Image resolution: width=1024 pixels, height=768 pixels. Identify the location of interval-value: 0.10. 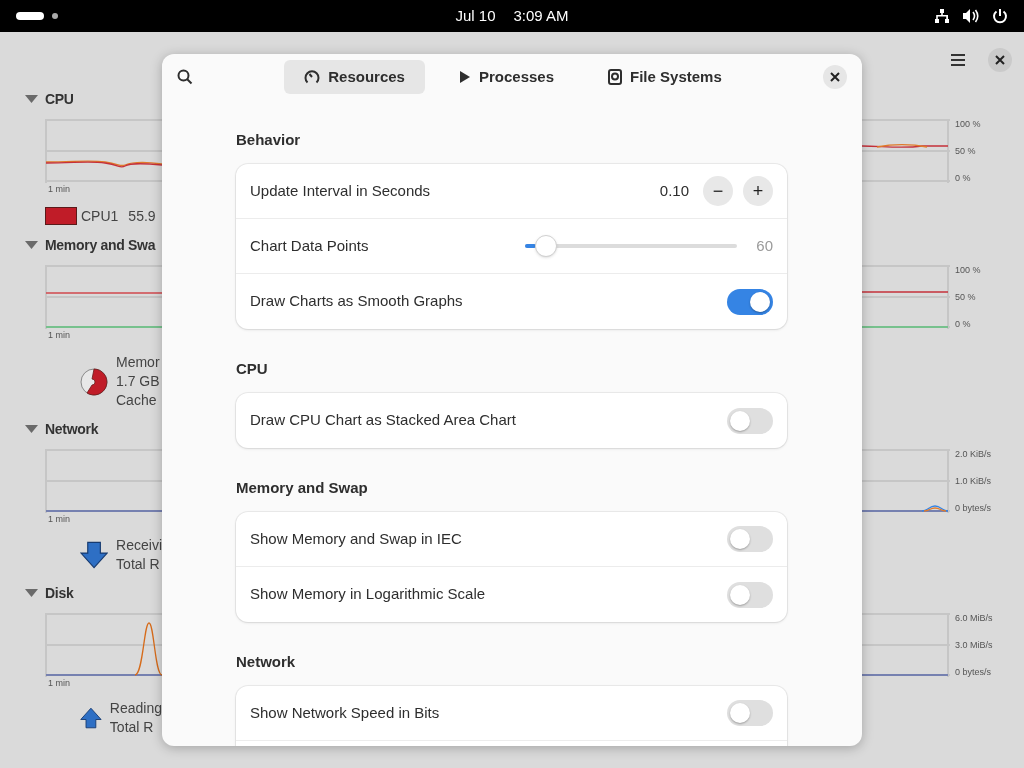
(674, 190).